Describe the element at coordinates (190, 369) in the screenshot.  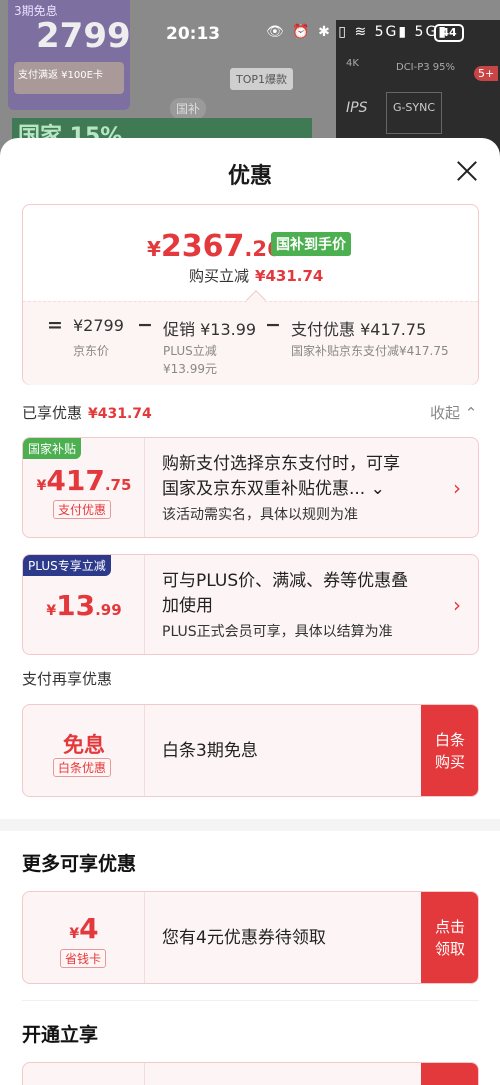
I see `promo-sub-value: ¥13.99元` at that location.